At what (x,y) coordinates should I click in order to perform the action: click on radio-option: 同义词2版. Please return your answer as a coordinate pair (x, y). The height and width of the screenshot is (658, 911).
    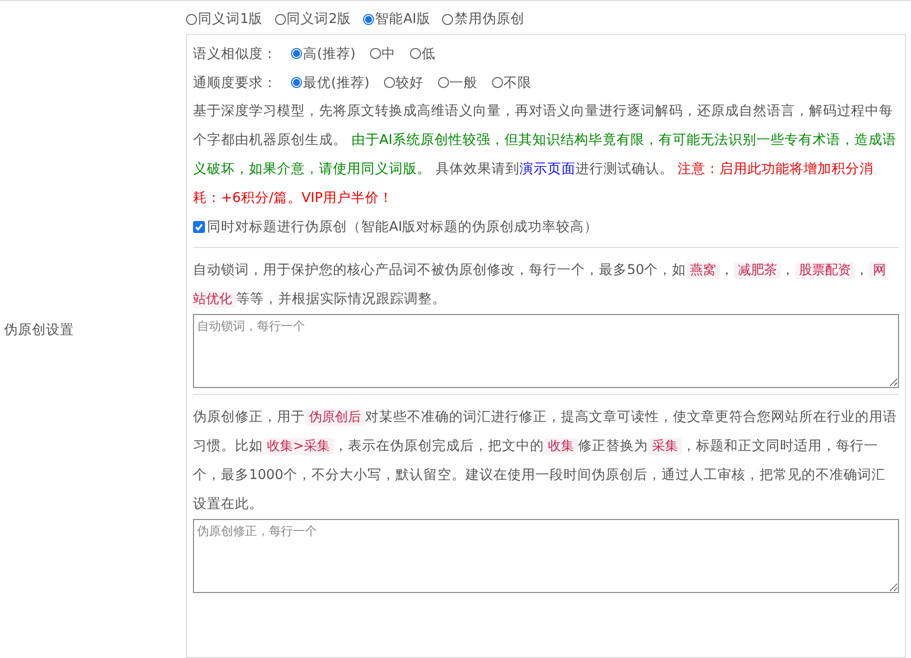
    Looking at the image, I should click on (313, 19).